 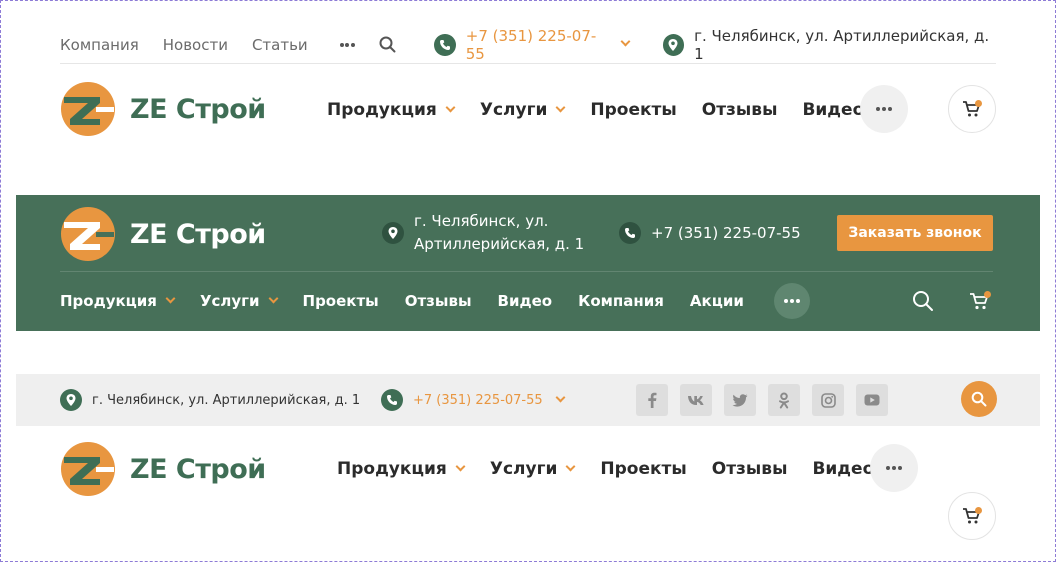 I want to click on address-block: г. Челябинск, ул. Артиллерийская, д. 1, so click(x=499, y=233).